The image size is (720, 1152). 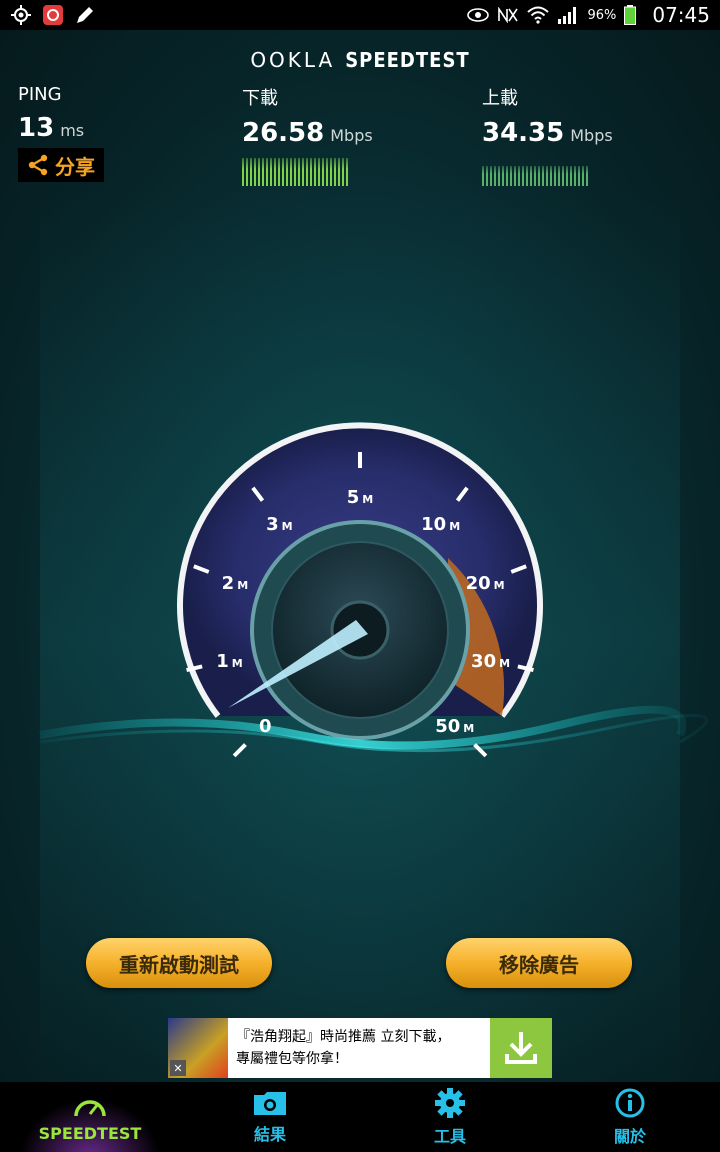 I want to click on pencil-icon, so click(x=85, y=15).